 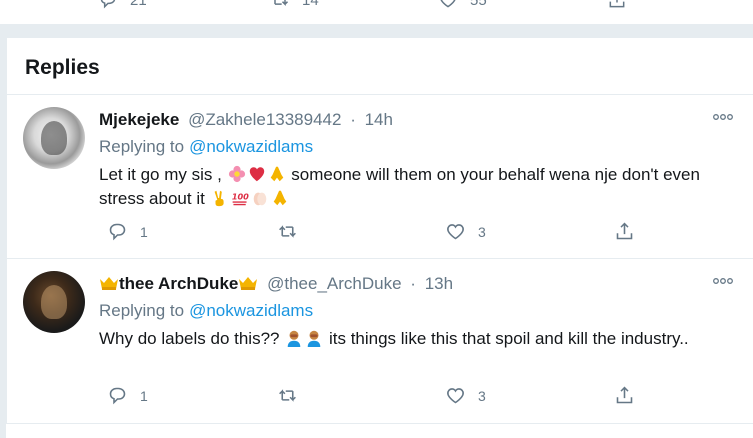 What do you see at coordinates (294, 5) in the screenshot?
I see `retweet-action: 14` at bounding box center [294, 5].